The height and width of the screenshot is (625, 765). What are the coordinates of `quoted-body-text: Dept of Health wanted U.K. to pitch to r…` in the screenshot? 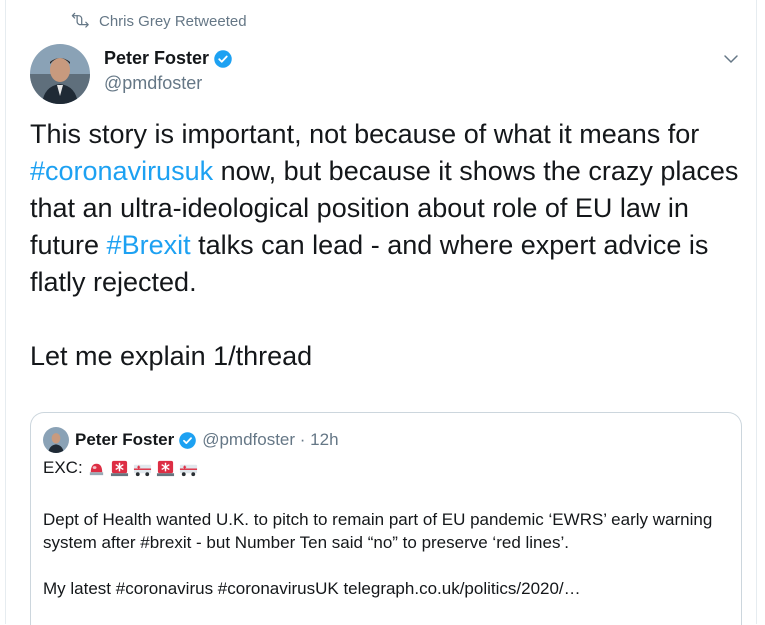 It's located at (378, 531).